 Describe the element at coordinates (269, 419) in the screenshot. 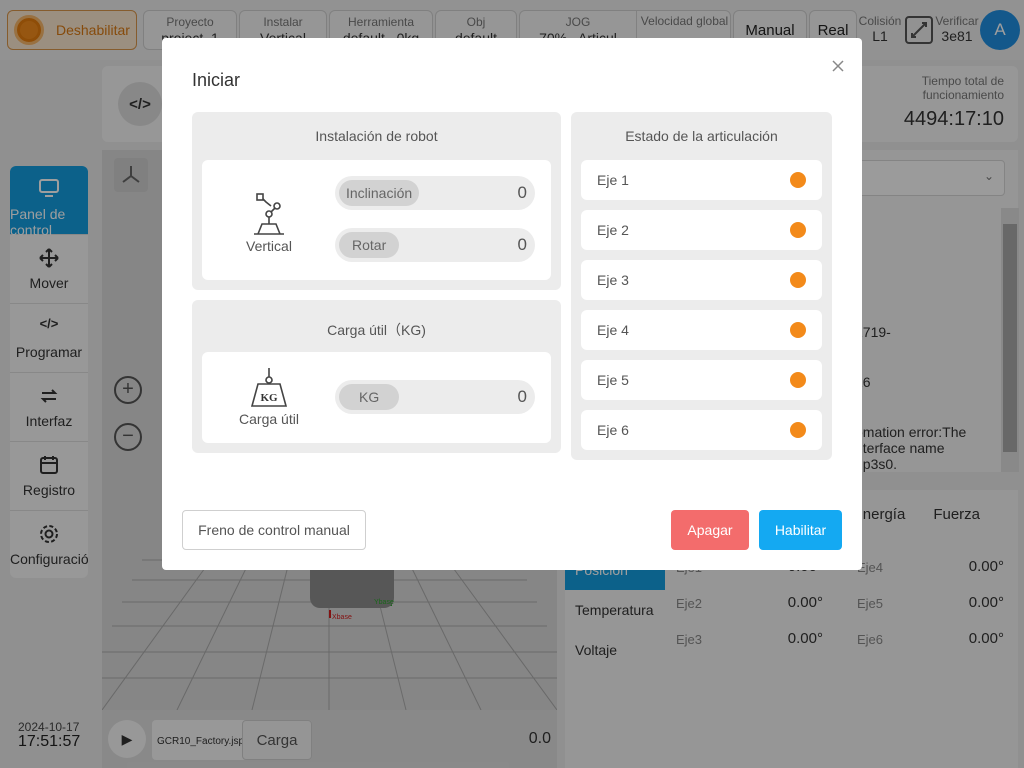

I see `payload-icon-label: Carga útil` at that location.